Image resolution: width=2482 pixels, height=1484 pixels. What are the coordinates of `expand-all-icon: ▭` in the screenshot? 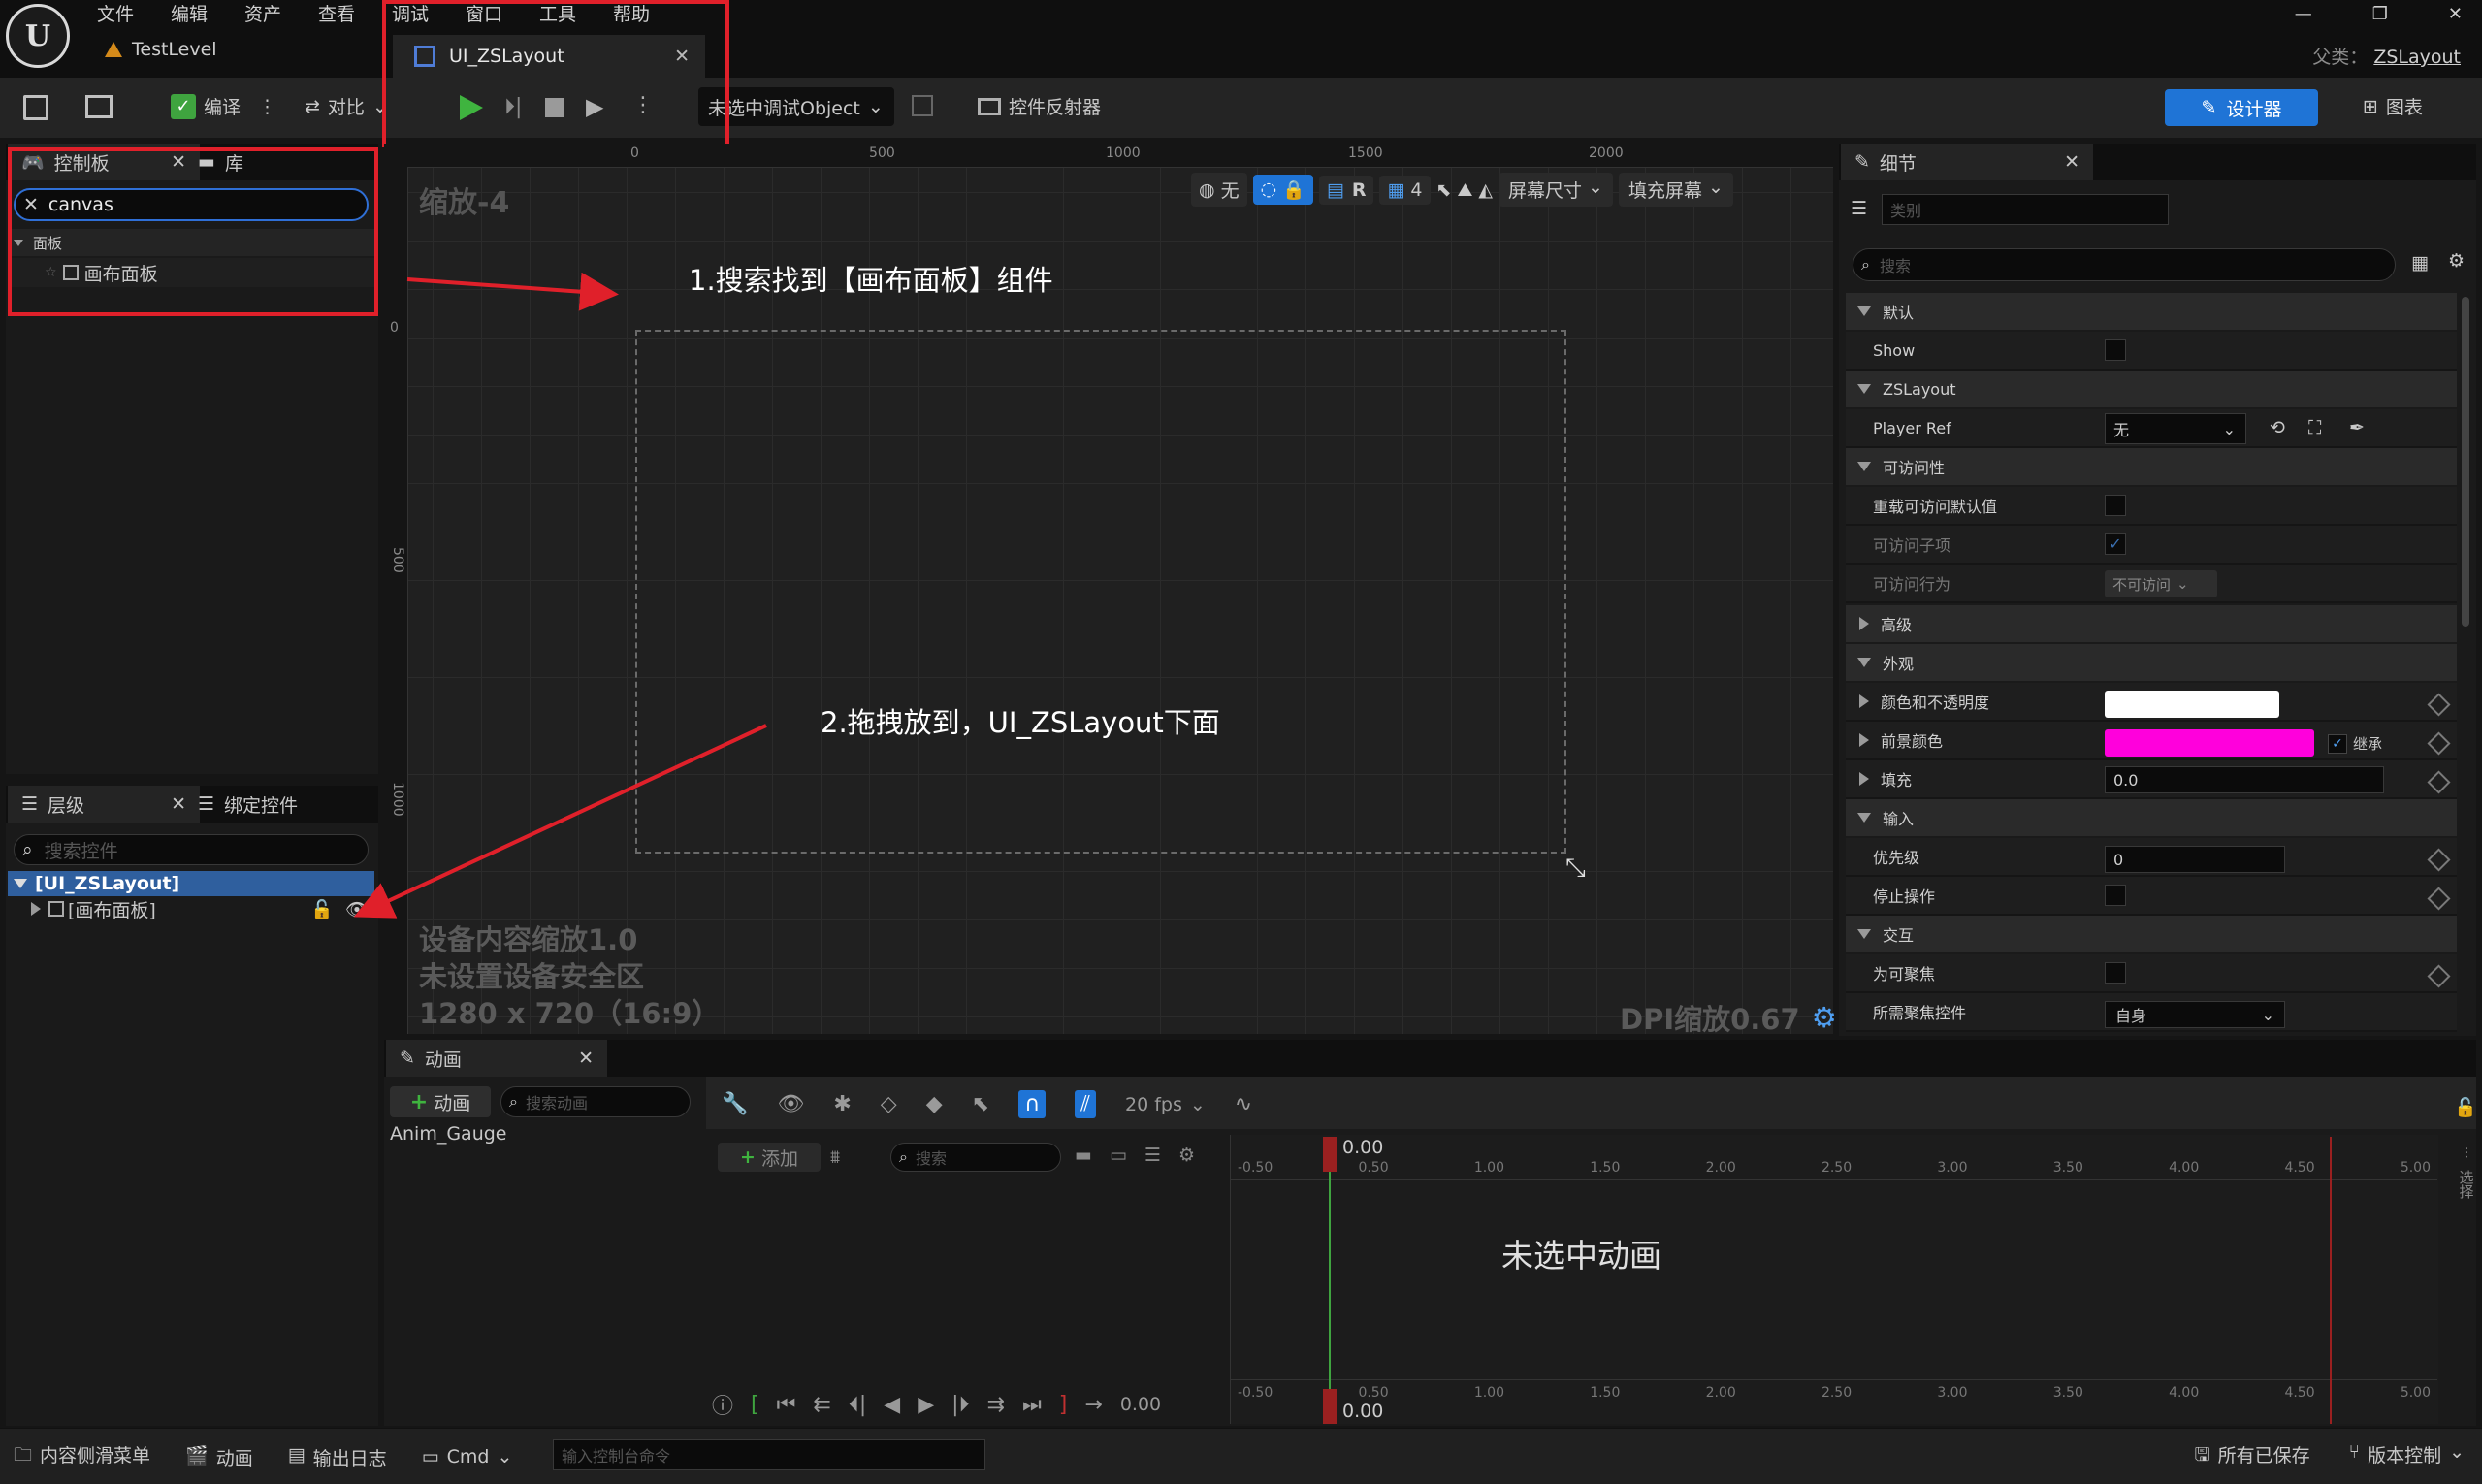 It's located at (1118, 1155).